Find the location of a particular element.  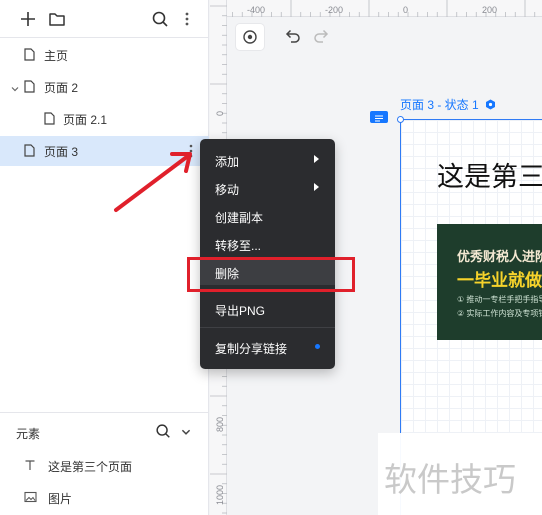

menu-item-label: 复制分享链接 is located at coordinates (251, 349).